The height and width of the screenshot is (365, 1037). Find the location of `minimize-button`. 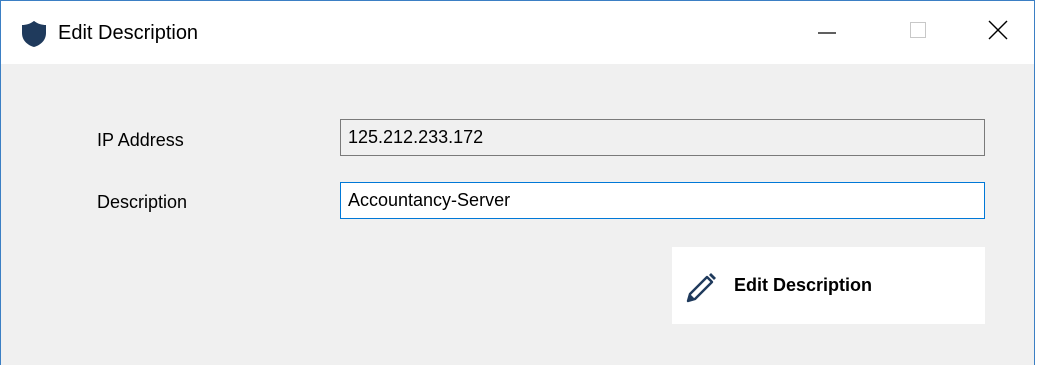

minimize-button is located at coordinates (827, 32).